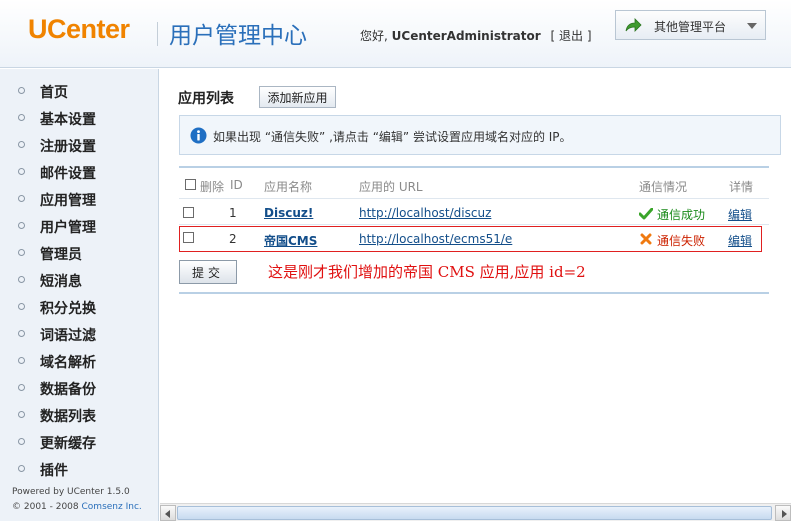 The width and height of the screenshot is (791, 521). I want to click on other-platform-dropdown: 其他管理平台, so click(690, 25).